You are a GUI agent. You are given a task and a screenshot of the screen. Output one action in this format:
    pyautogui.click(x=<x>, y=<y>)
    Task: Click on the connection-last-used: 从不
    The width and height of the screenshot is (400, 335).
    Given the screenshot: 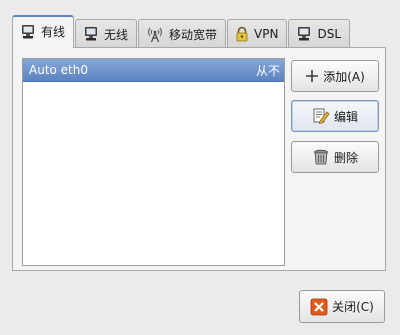 What is the action you would take?
    pyautogui.click(x=267, y=70)
    